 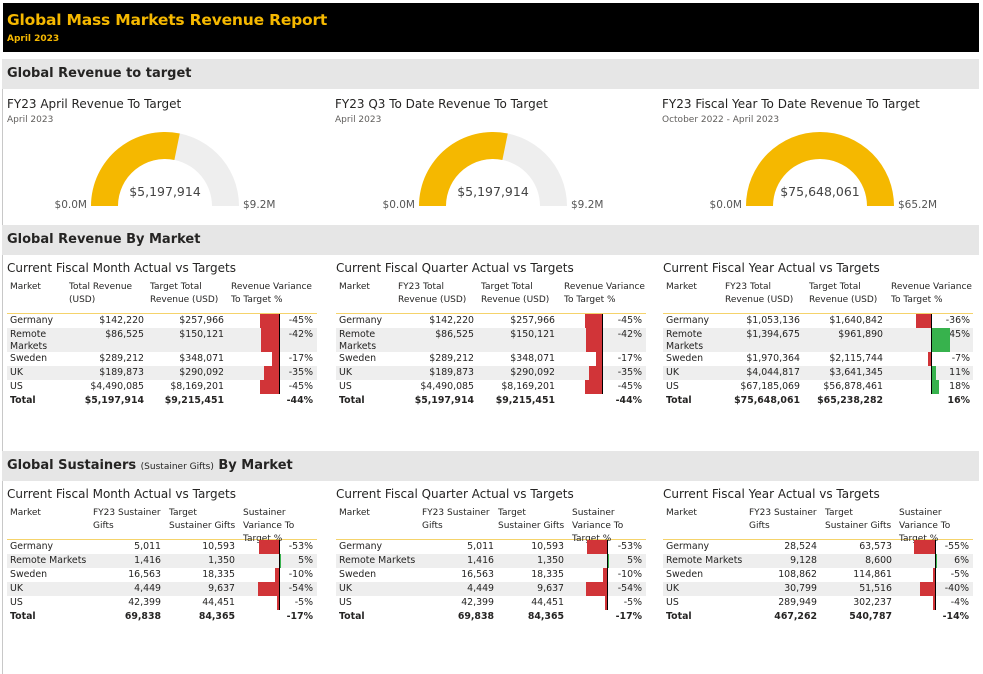 What do you see at coordinates (218, 602) in the screenshot?
I see `cell-target: 44,451` at bounding box center [218, 602].